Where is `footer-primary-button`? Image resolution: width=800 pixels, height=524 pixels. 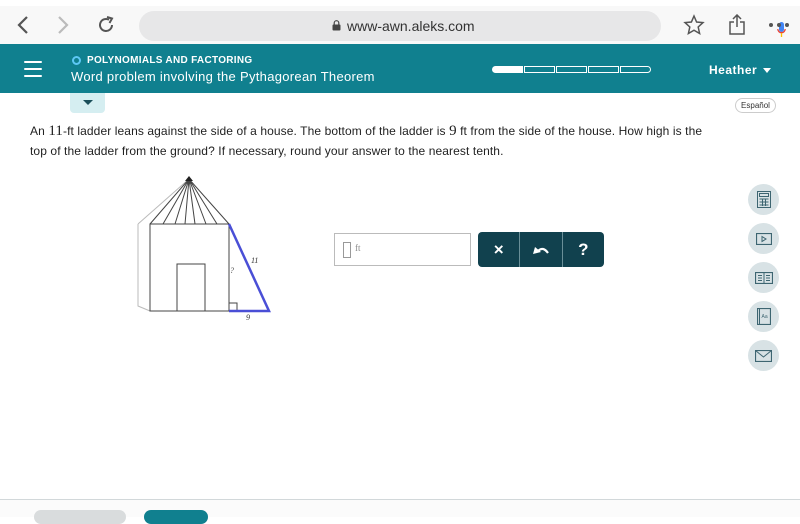 footer-primary-button is located at coordinates (176, 517).